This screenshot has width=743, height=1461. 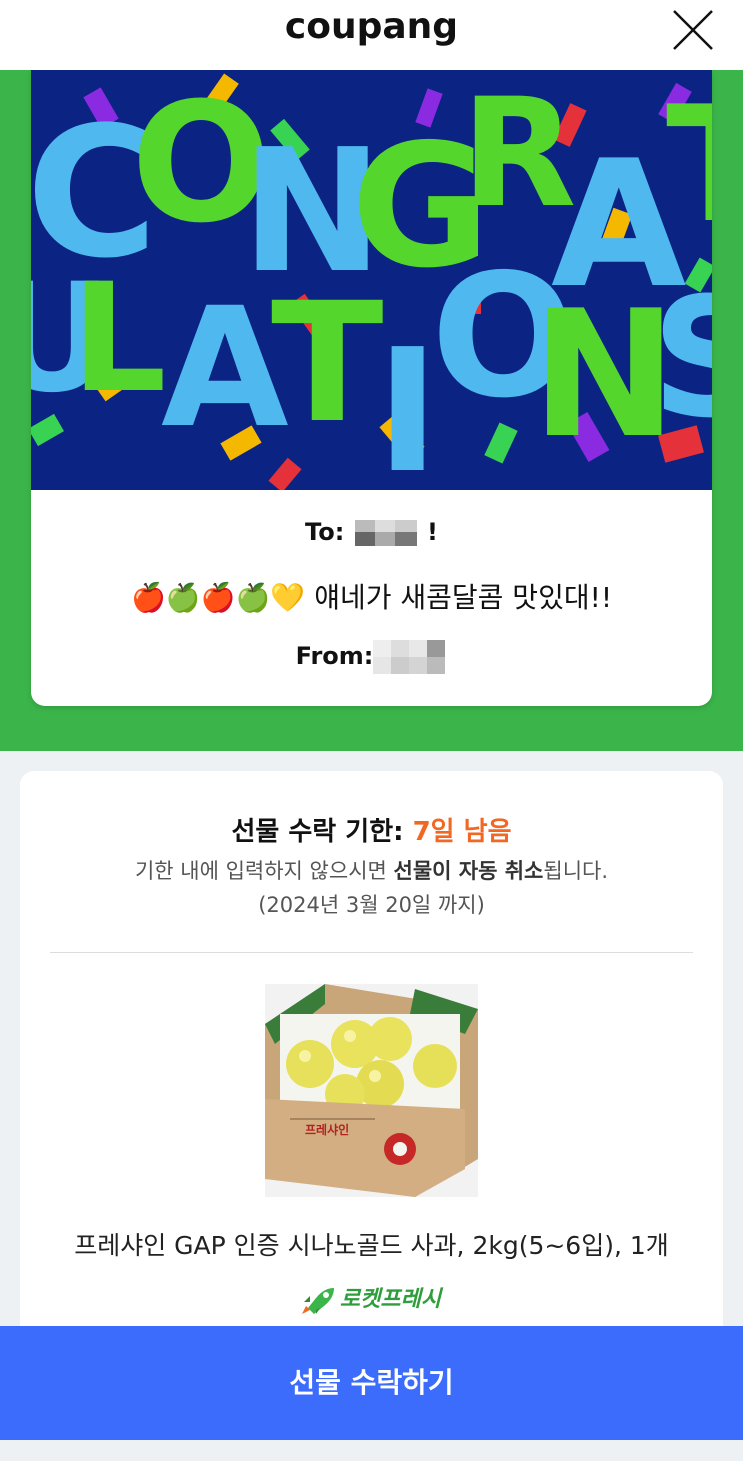 What do you see at coordinates (681, 358) in the screenshot?
I see `svg-text: S` at bounding box center [681, 358].